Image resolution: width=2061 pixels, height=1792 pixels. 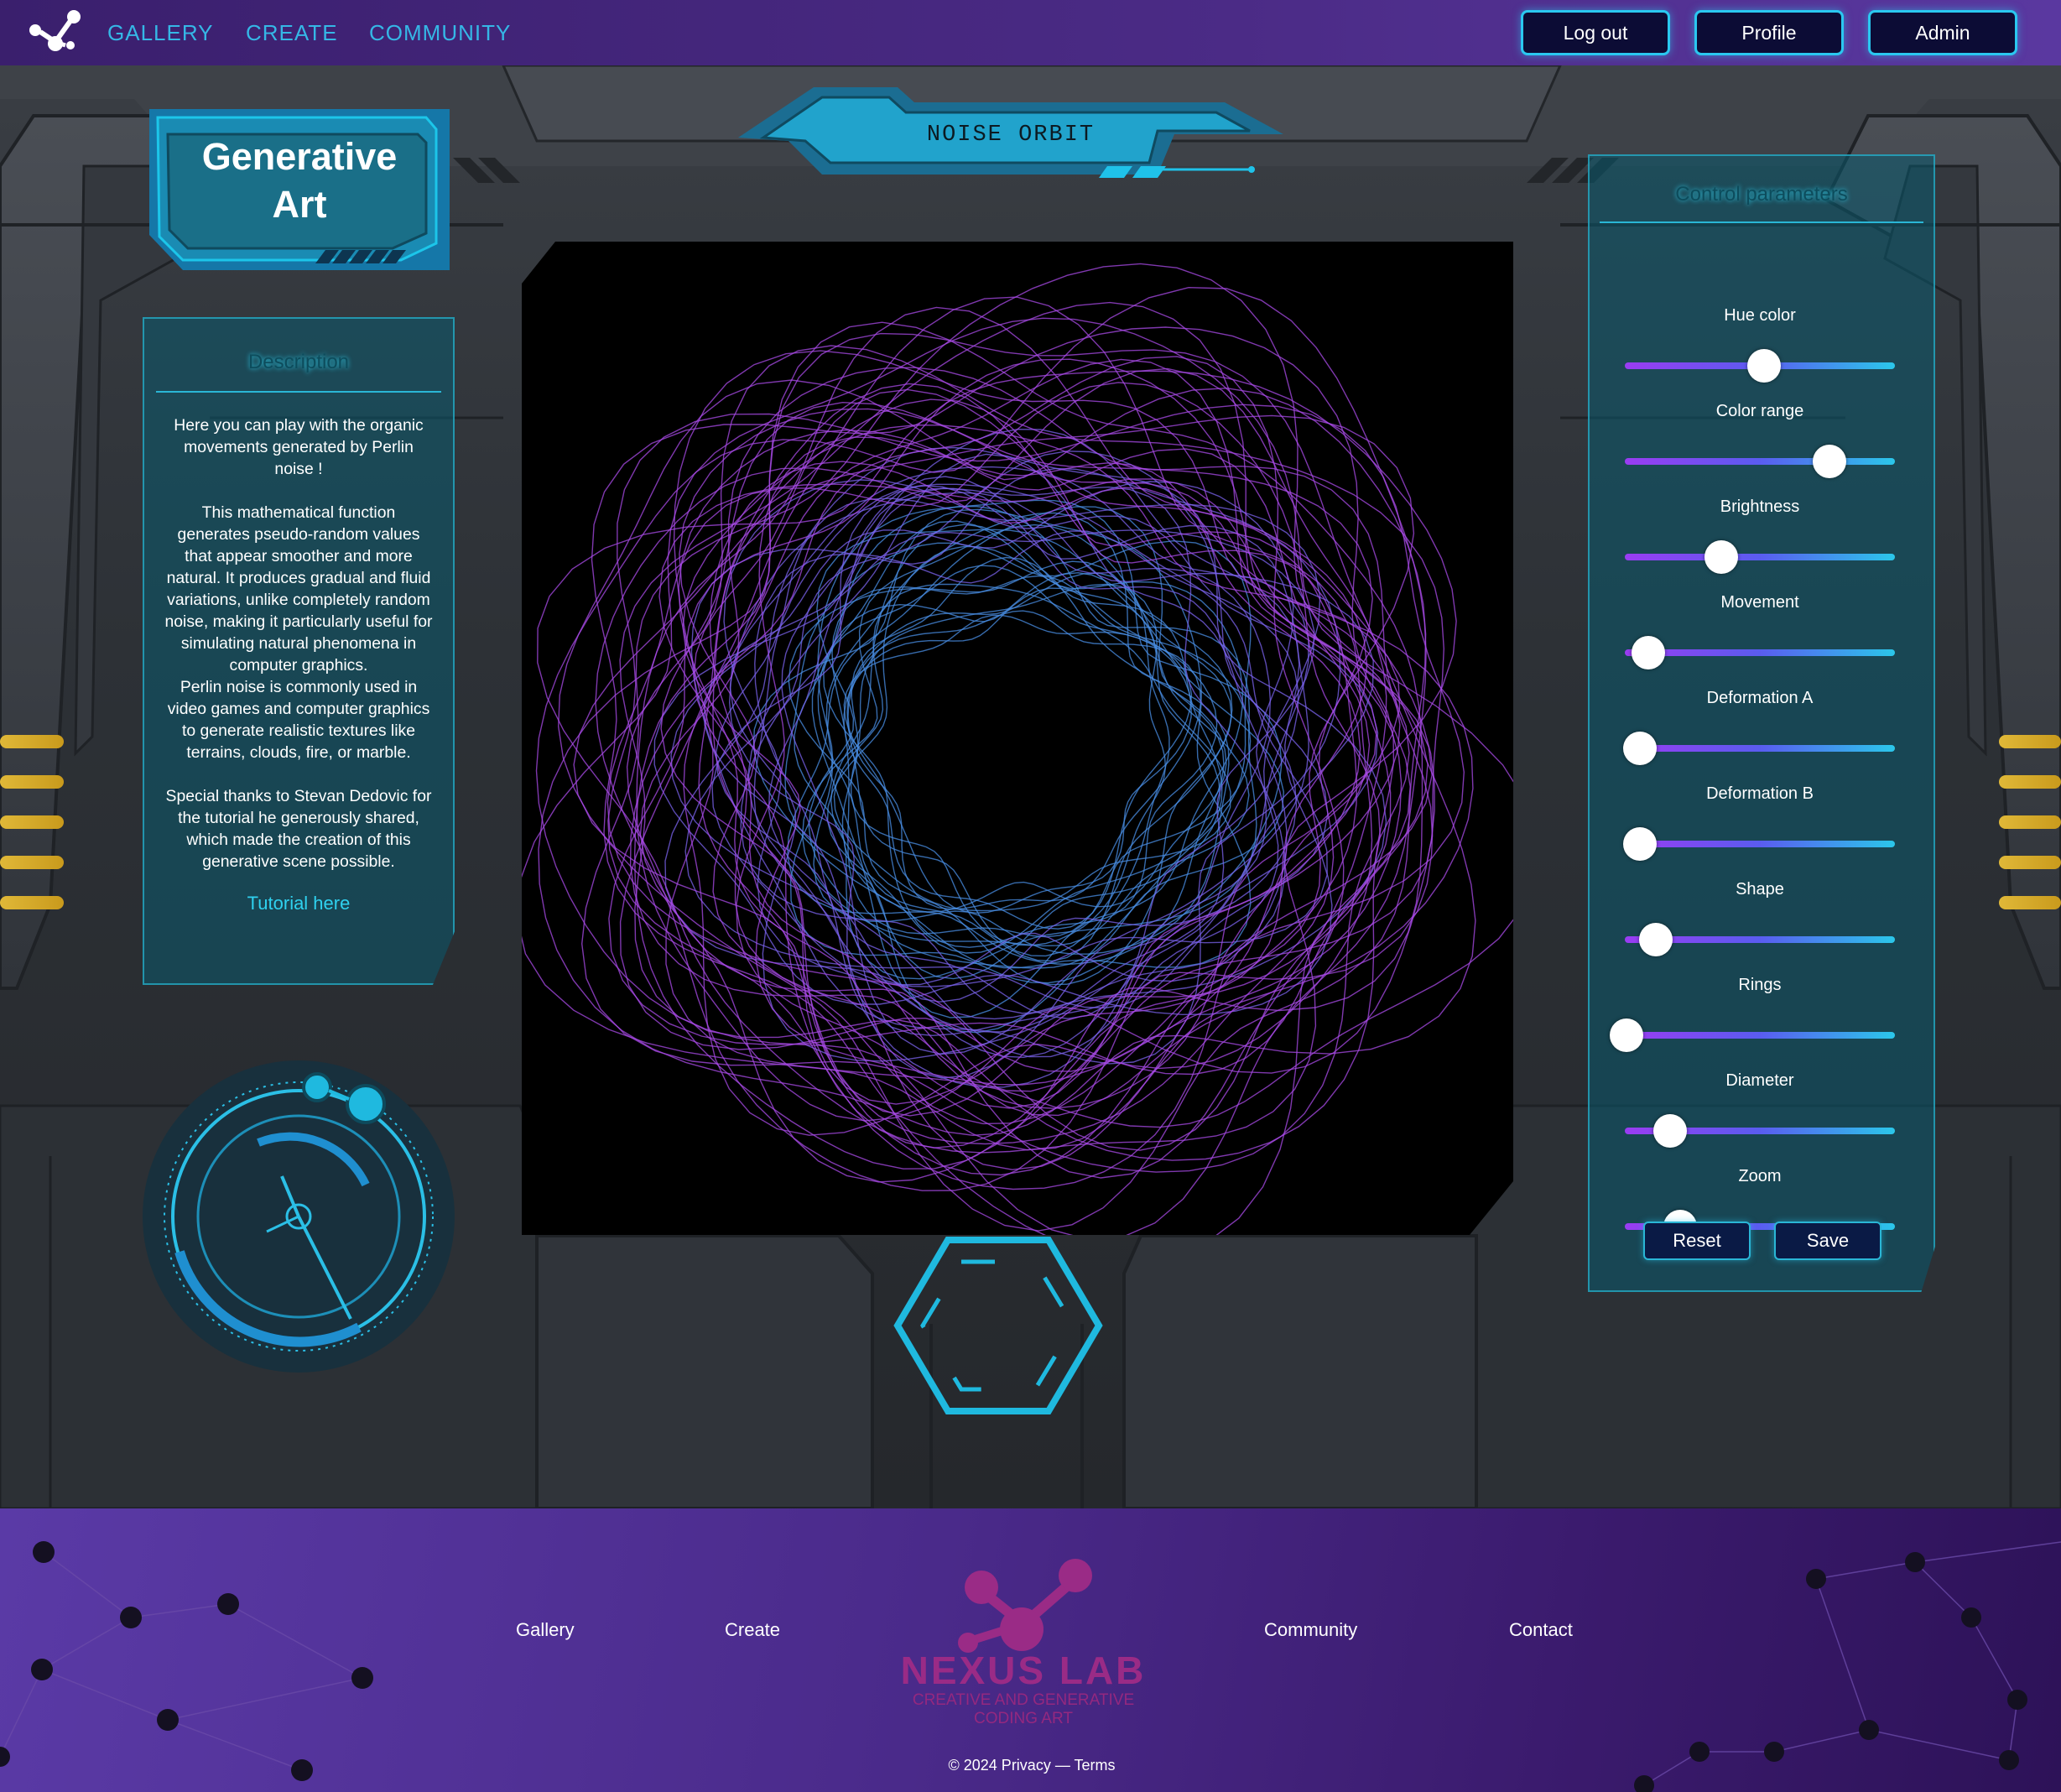 I want to click on slider-diameter: Diameter, so click(x=1760, y=1112).